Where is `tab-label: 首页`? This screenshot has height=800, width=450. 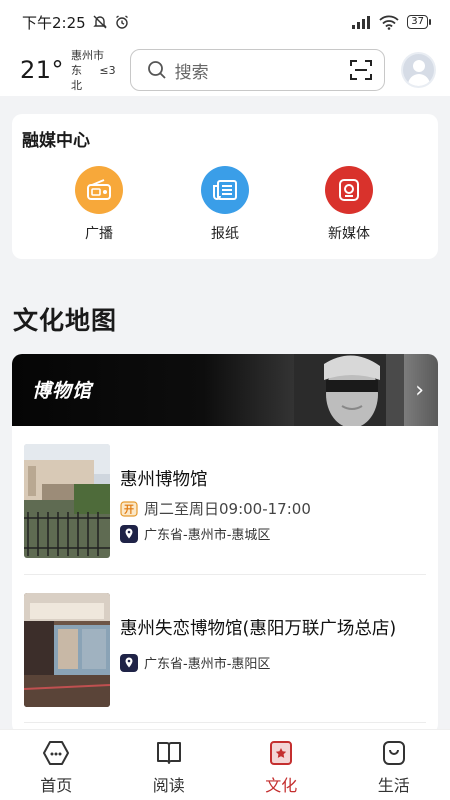 tab-label: 首页 is located at coordinates (56, 785).